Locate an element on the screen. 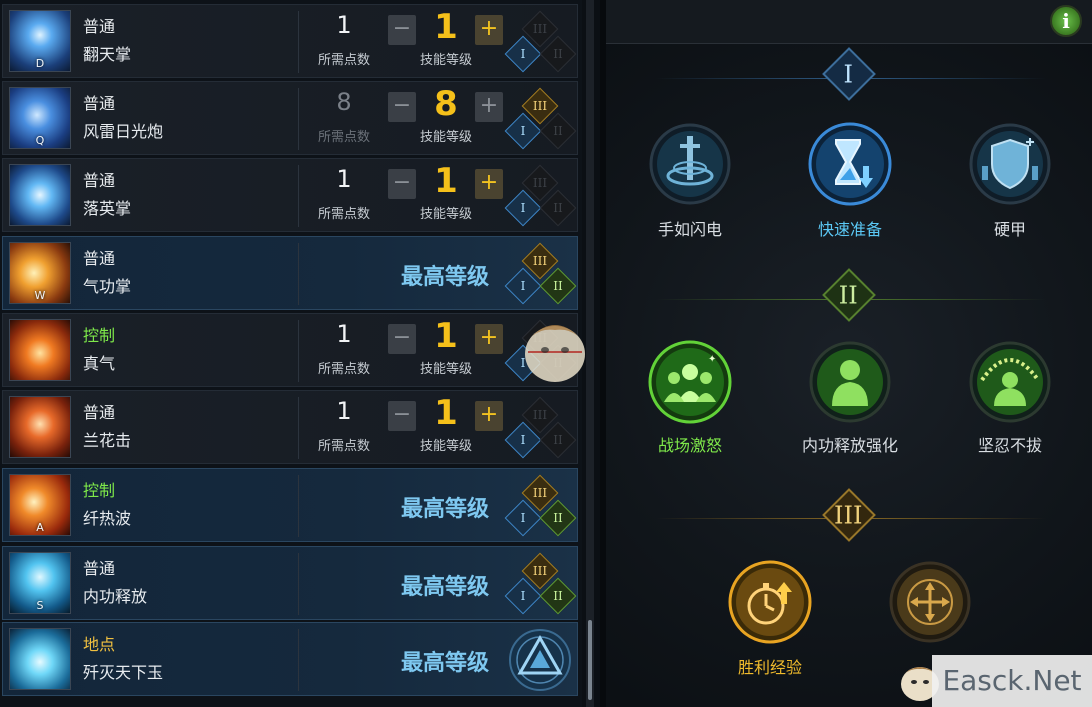 This screenshot has height=707, width=1092. talent-label: 硬甲 is located at coordinates (1009, 229).